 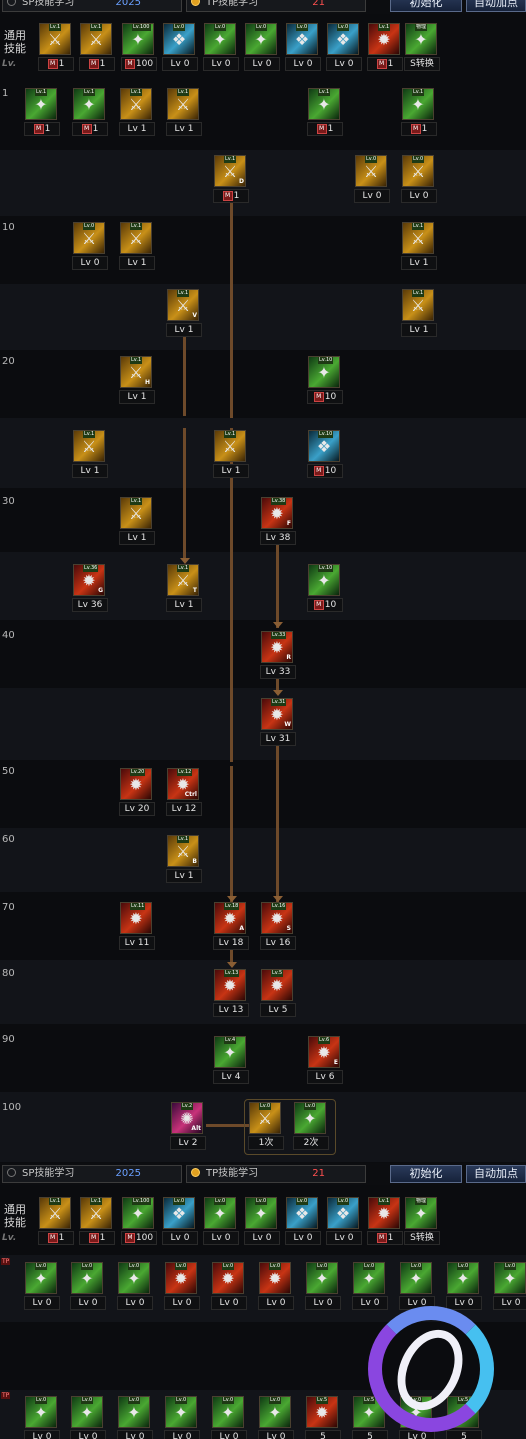 I want to click on claw-icon: ✦ Lv.10, so click(x=324, y=372).